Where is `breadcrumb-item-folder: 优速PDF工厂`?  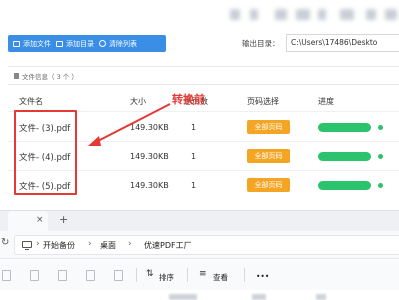
breadcrumb-item-folder: 优速PDF工厂 is located at coordinates (168, 245).